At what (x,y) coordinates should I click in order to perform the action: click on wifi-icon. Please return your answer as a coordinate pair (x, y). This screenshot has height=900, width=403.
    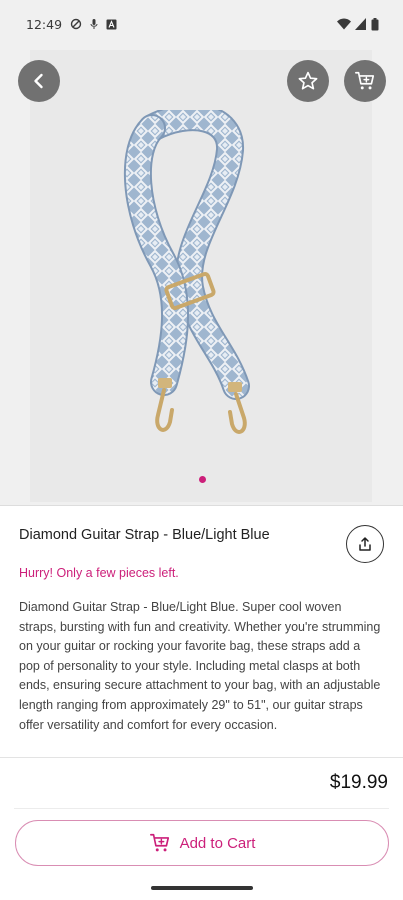
    Looking at the image, I should click on (344, 24).